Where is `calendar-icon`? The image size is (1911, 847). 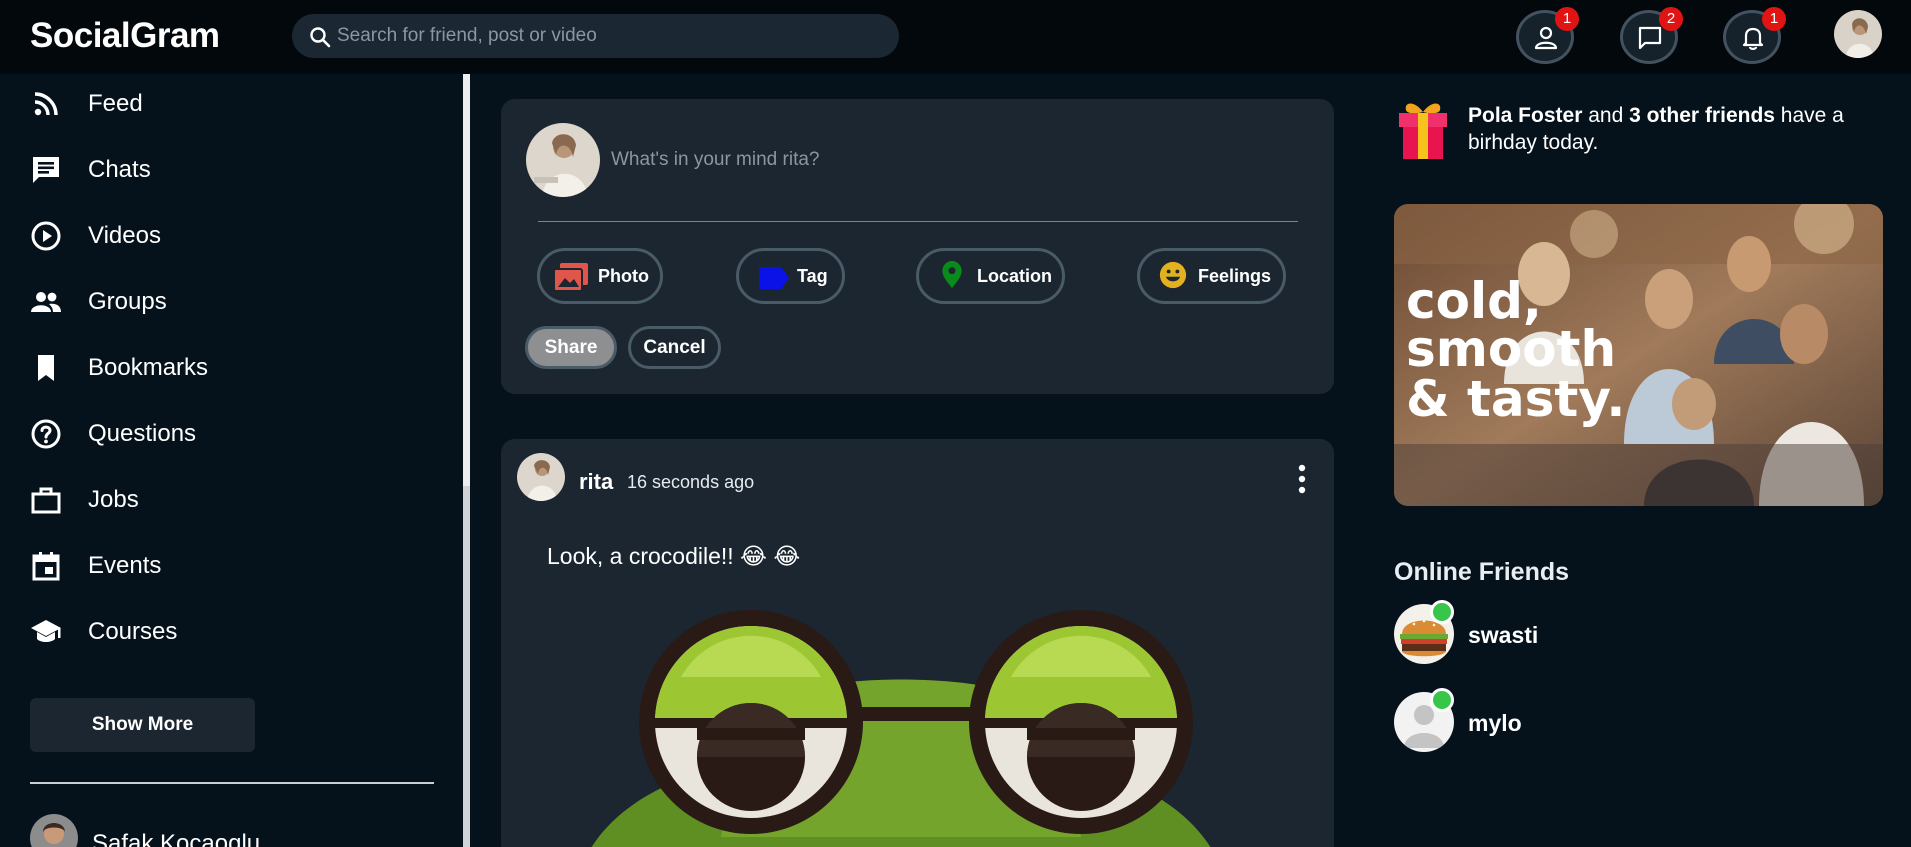
calendar-icon is located at coordinates (46, 566).